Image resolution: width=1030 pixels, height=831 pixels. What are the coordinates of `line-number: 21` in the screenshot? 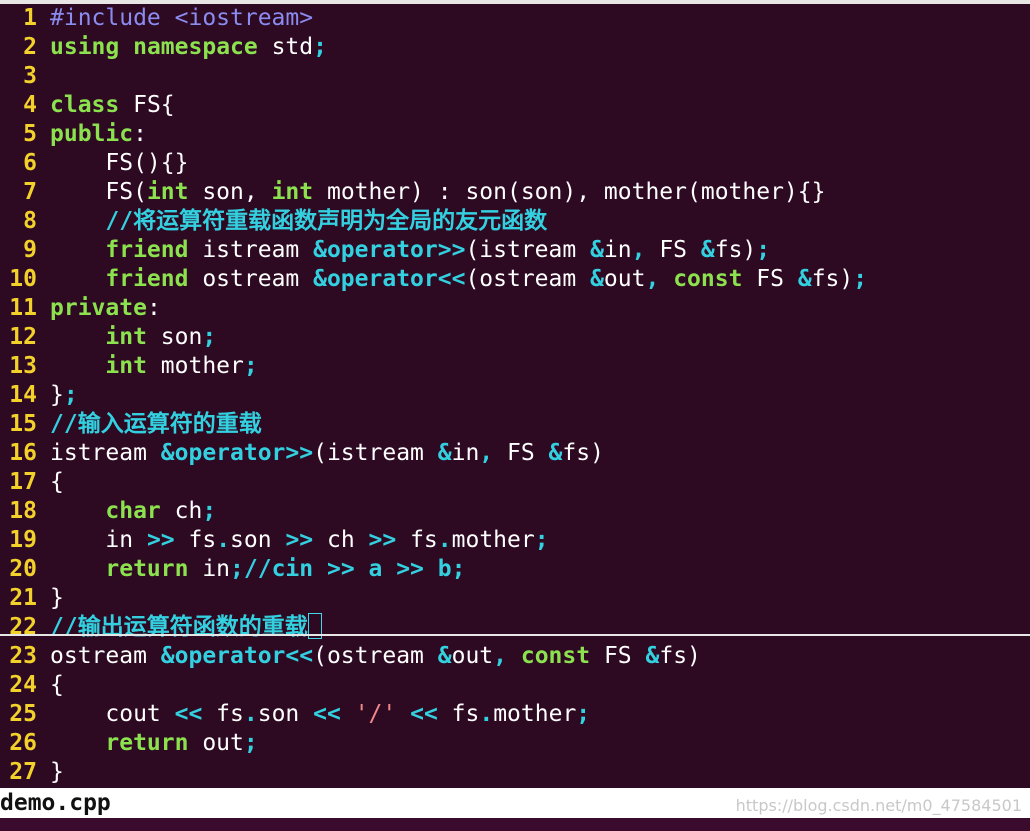 It's located at (23, 598).